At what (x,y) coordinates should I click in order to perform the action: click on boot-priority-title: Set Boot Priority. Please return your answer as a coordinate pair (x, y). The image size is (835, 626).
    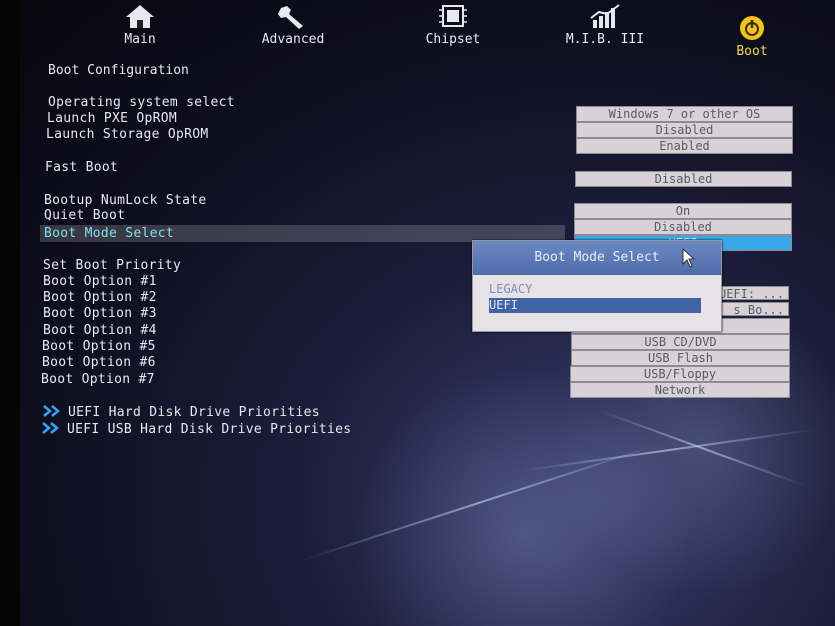
    Looking at the image, I should click on (112, 265).